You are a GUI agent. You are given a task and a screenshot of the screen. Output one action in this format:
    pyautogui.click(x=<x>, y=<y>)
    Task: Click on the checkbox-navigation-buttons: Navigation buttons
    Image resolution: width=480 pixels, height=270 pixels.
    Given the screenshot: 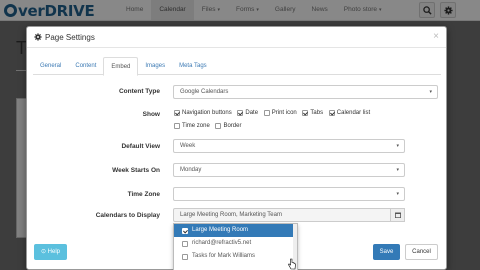 What is the action you would take?
    pyautogui.click(x=203, y=113)
    